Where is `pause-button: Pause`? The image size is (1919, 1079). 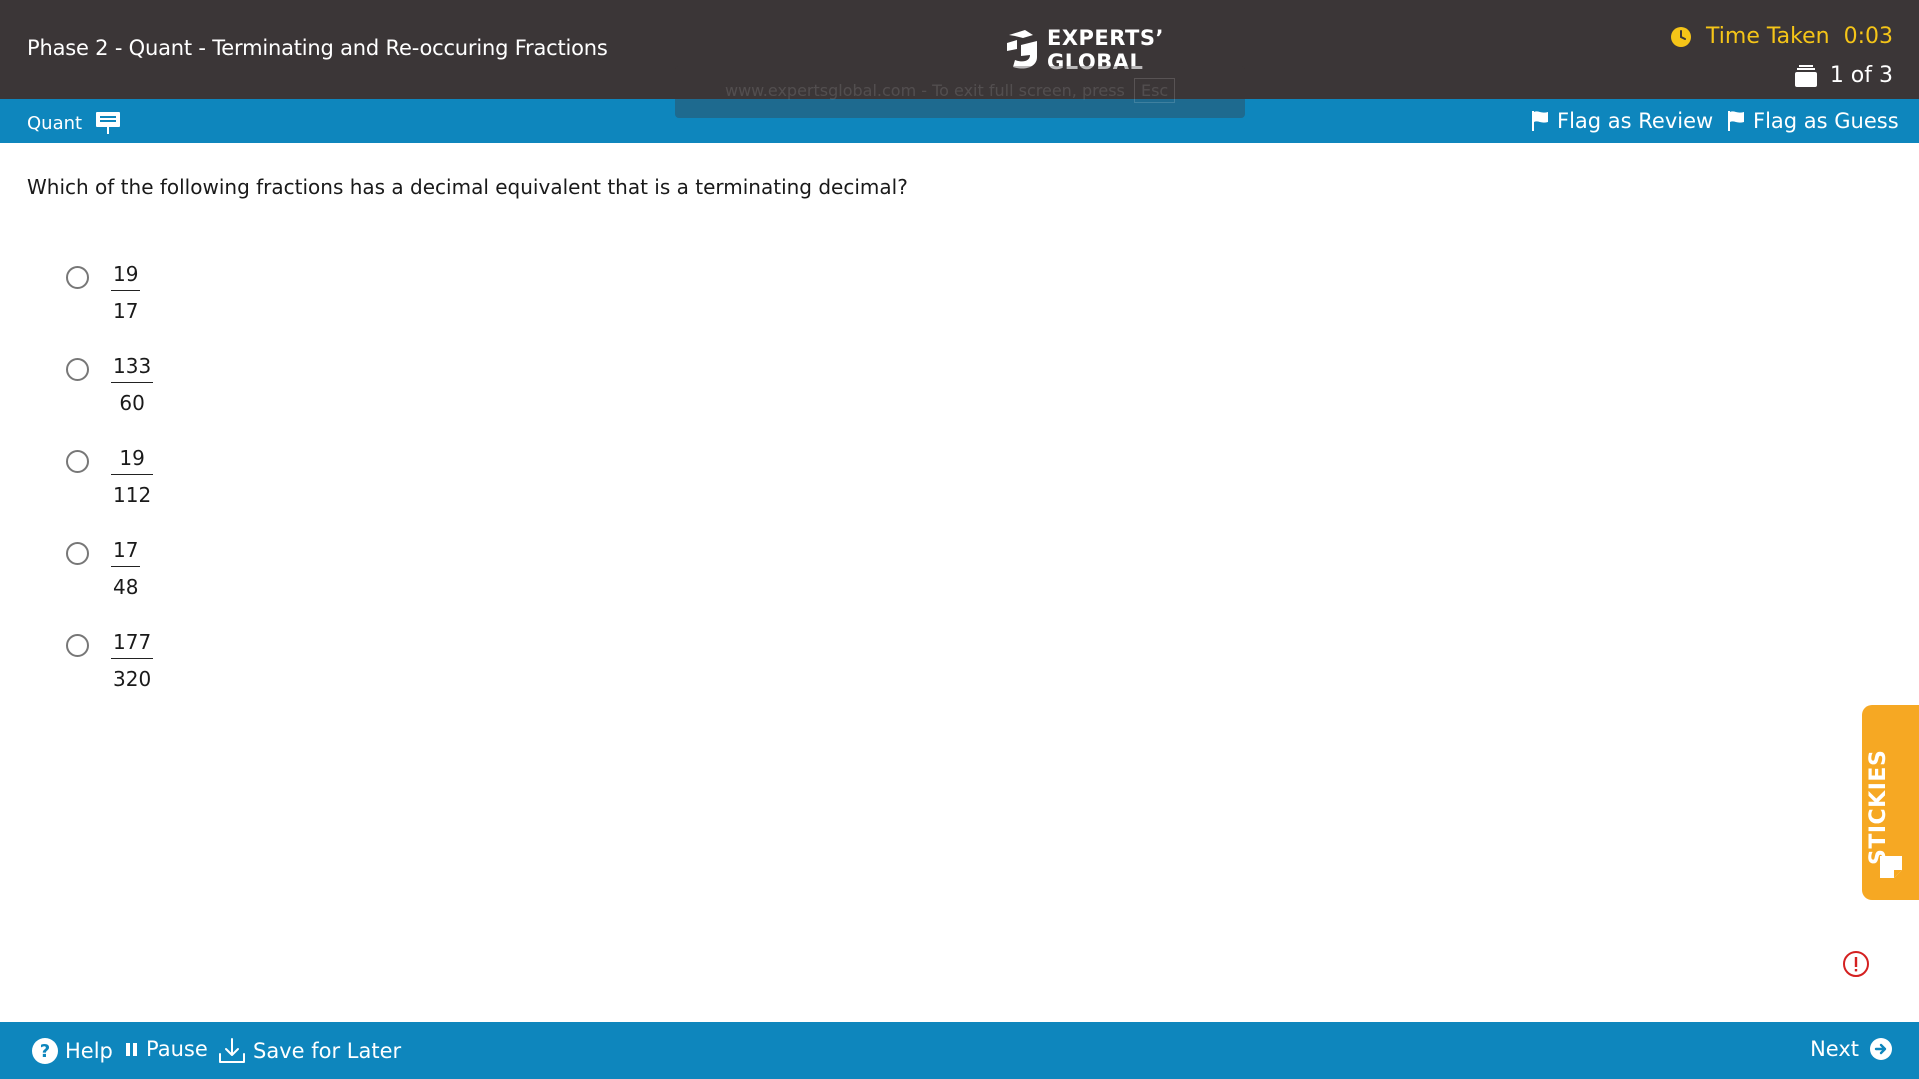 pause-button: Pause is located at coordinates (166, 1049).